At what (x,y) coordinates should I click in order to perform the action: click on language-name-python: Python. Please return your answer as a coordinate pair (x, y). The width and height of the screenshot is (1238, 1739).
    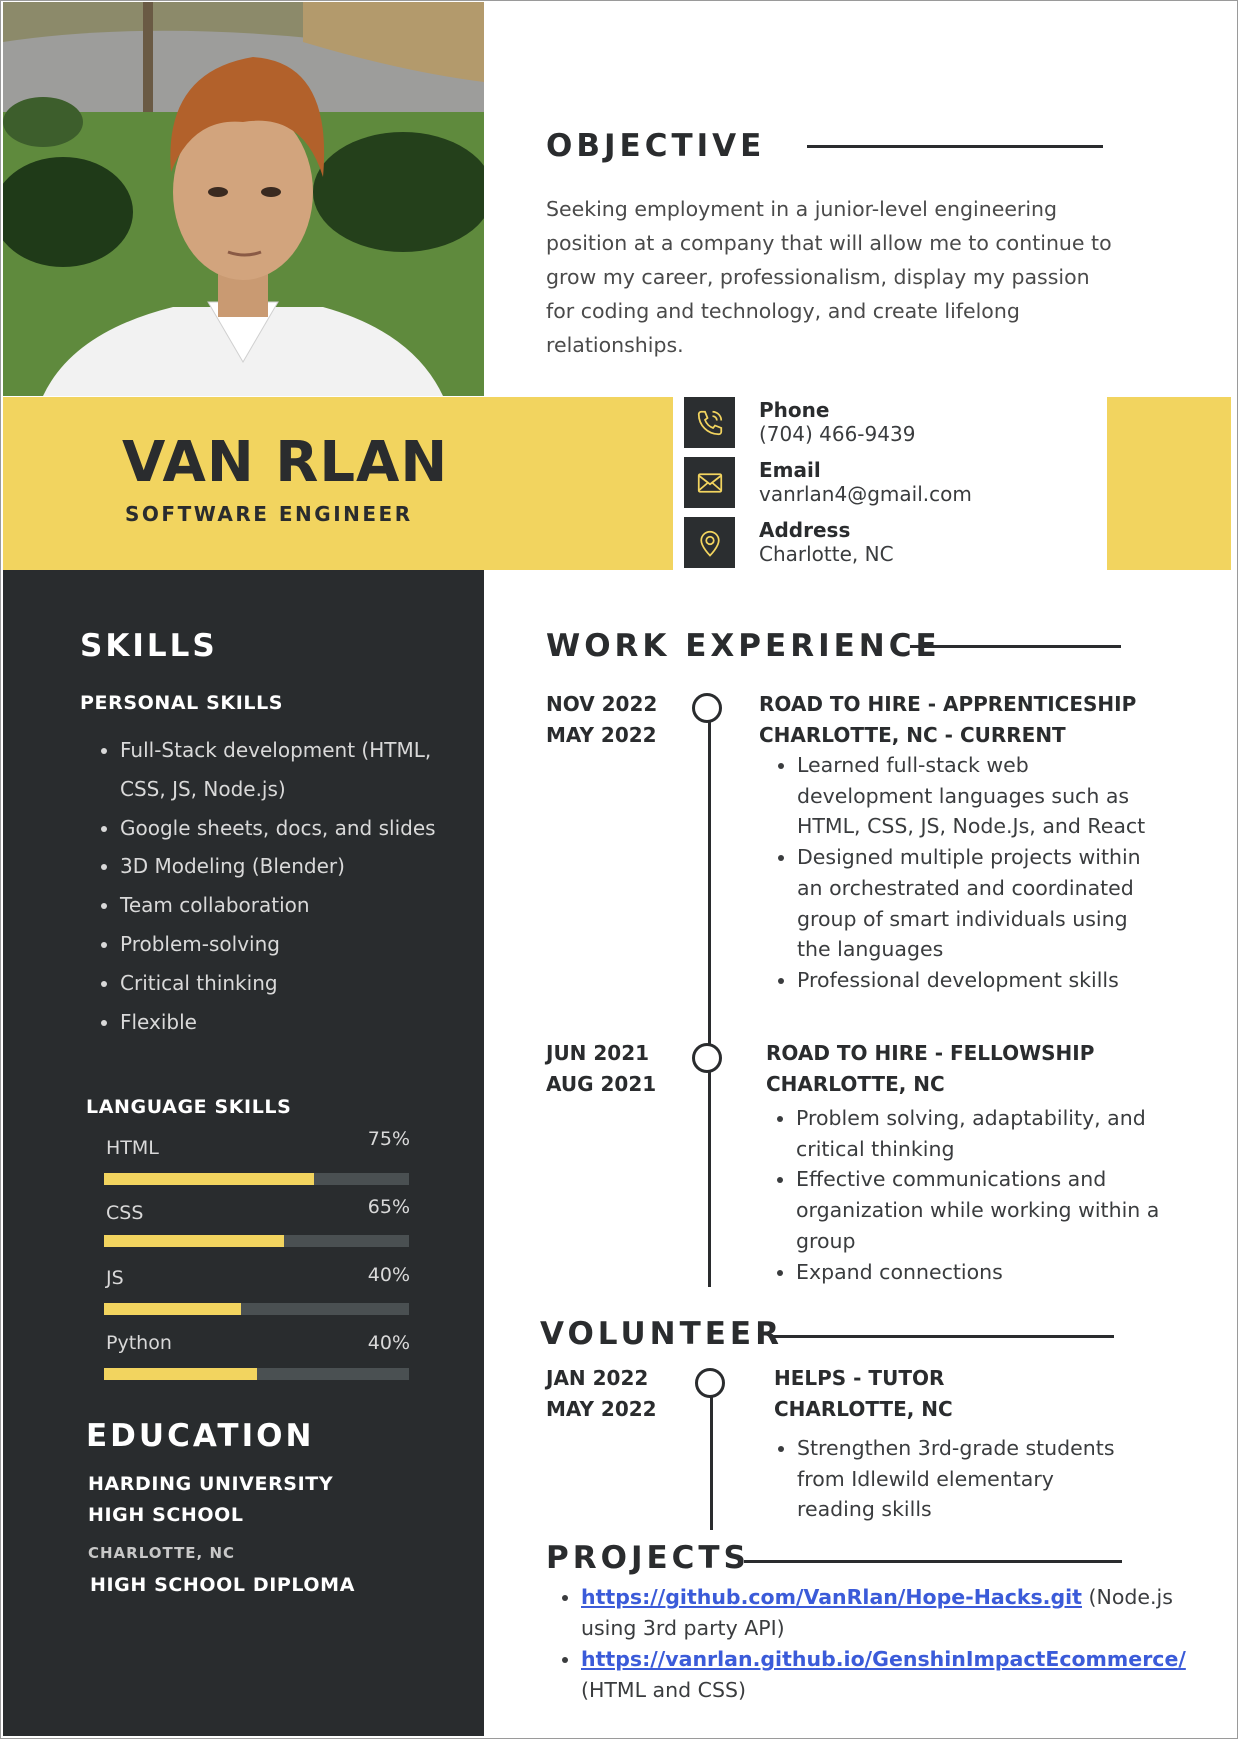
    Looking at the image, I should click on (139, 1343).